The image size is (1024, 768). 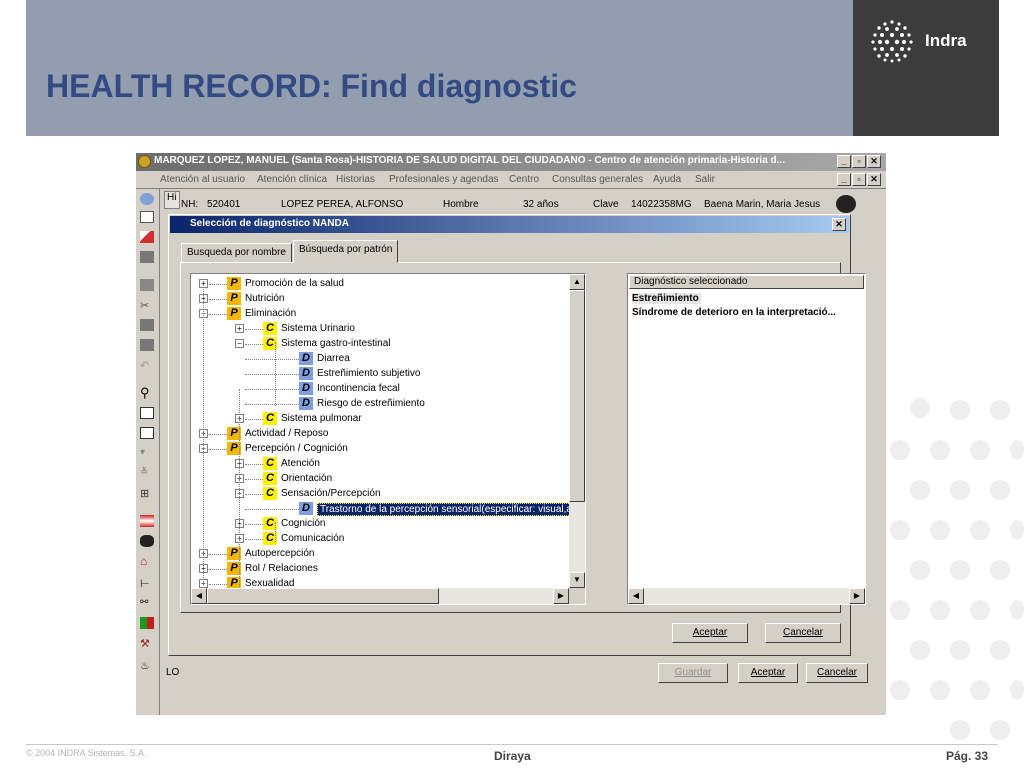 I want to click on selected-item: Estreñimiento, so click(x=666, y=298).